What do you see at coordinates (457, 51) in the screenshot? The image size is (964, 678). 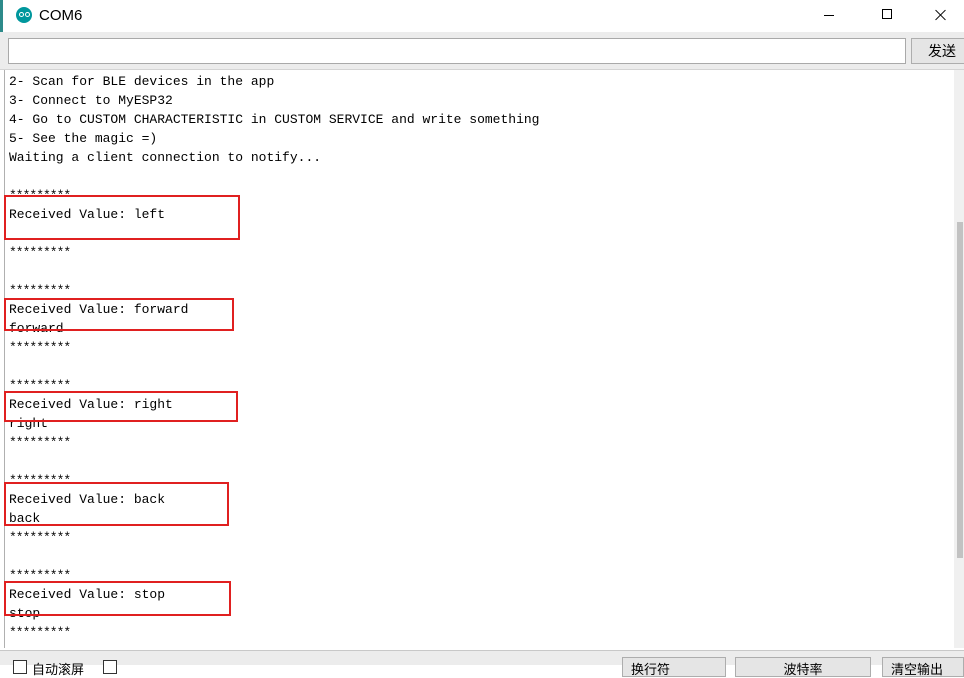 I see `send-input` at bounding box center [457, 51].